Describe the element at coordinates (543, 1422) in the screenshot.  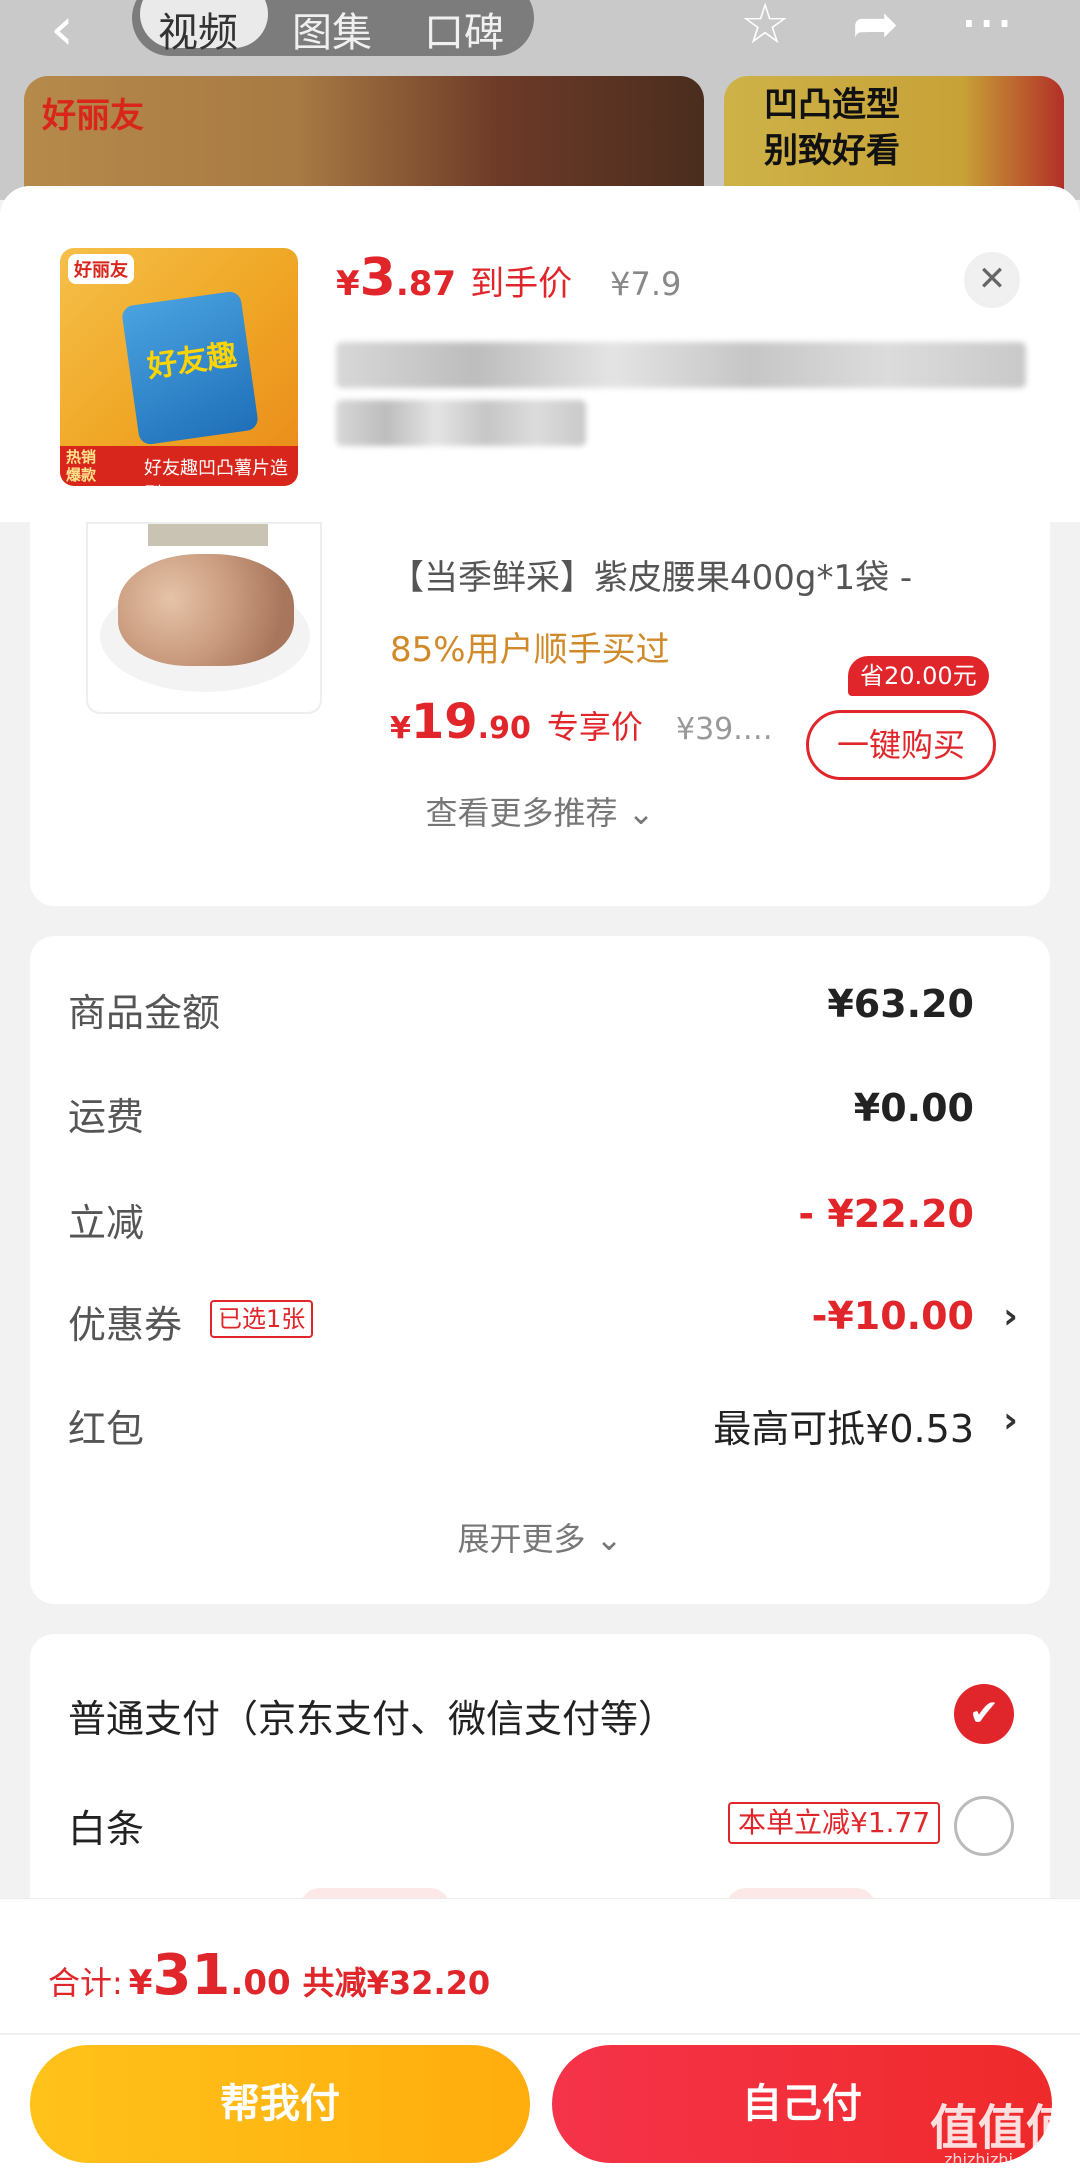
I see `row-red-packet: 红包 最高可抵¥0.53 ›` at that location.